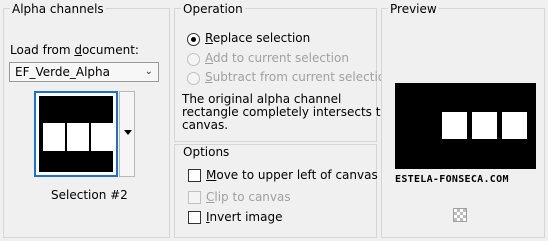 This screenshot has width=548, height=241. What do you see at coordinates (292, 175) in the screenshot?
I see `move-to-upper-left-label: Move to upper left of canvas` at bounding box center [292, 175].